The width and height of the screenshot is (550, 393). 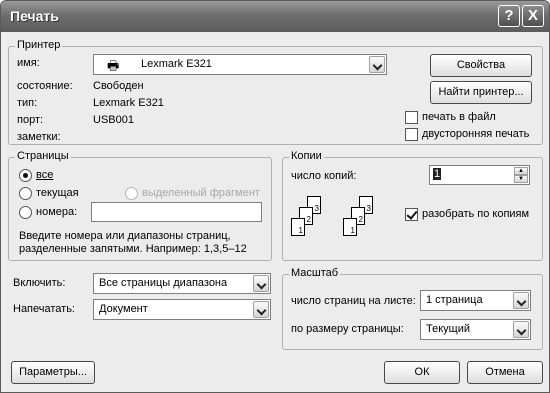 What do you see at coordinates (43, 156) in the screenshot?
I see `pages-group-label: Страницы` at bounding box center [43, 156].